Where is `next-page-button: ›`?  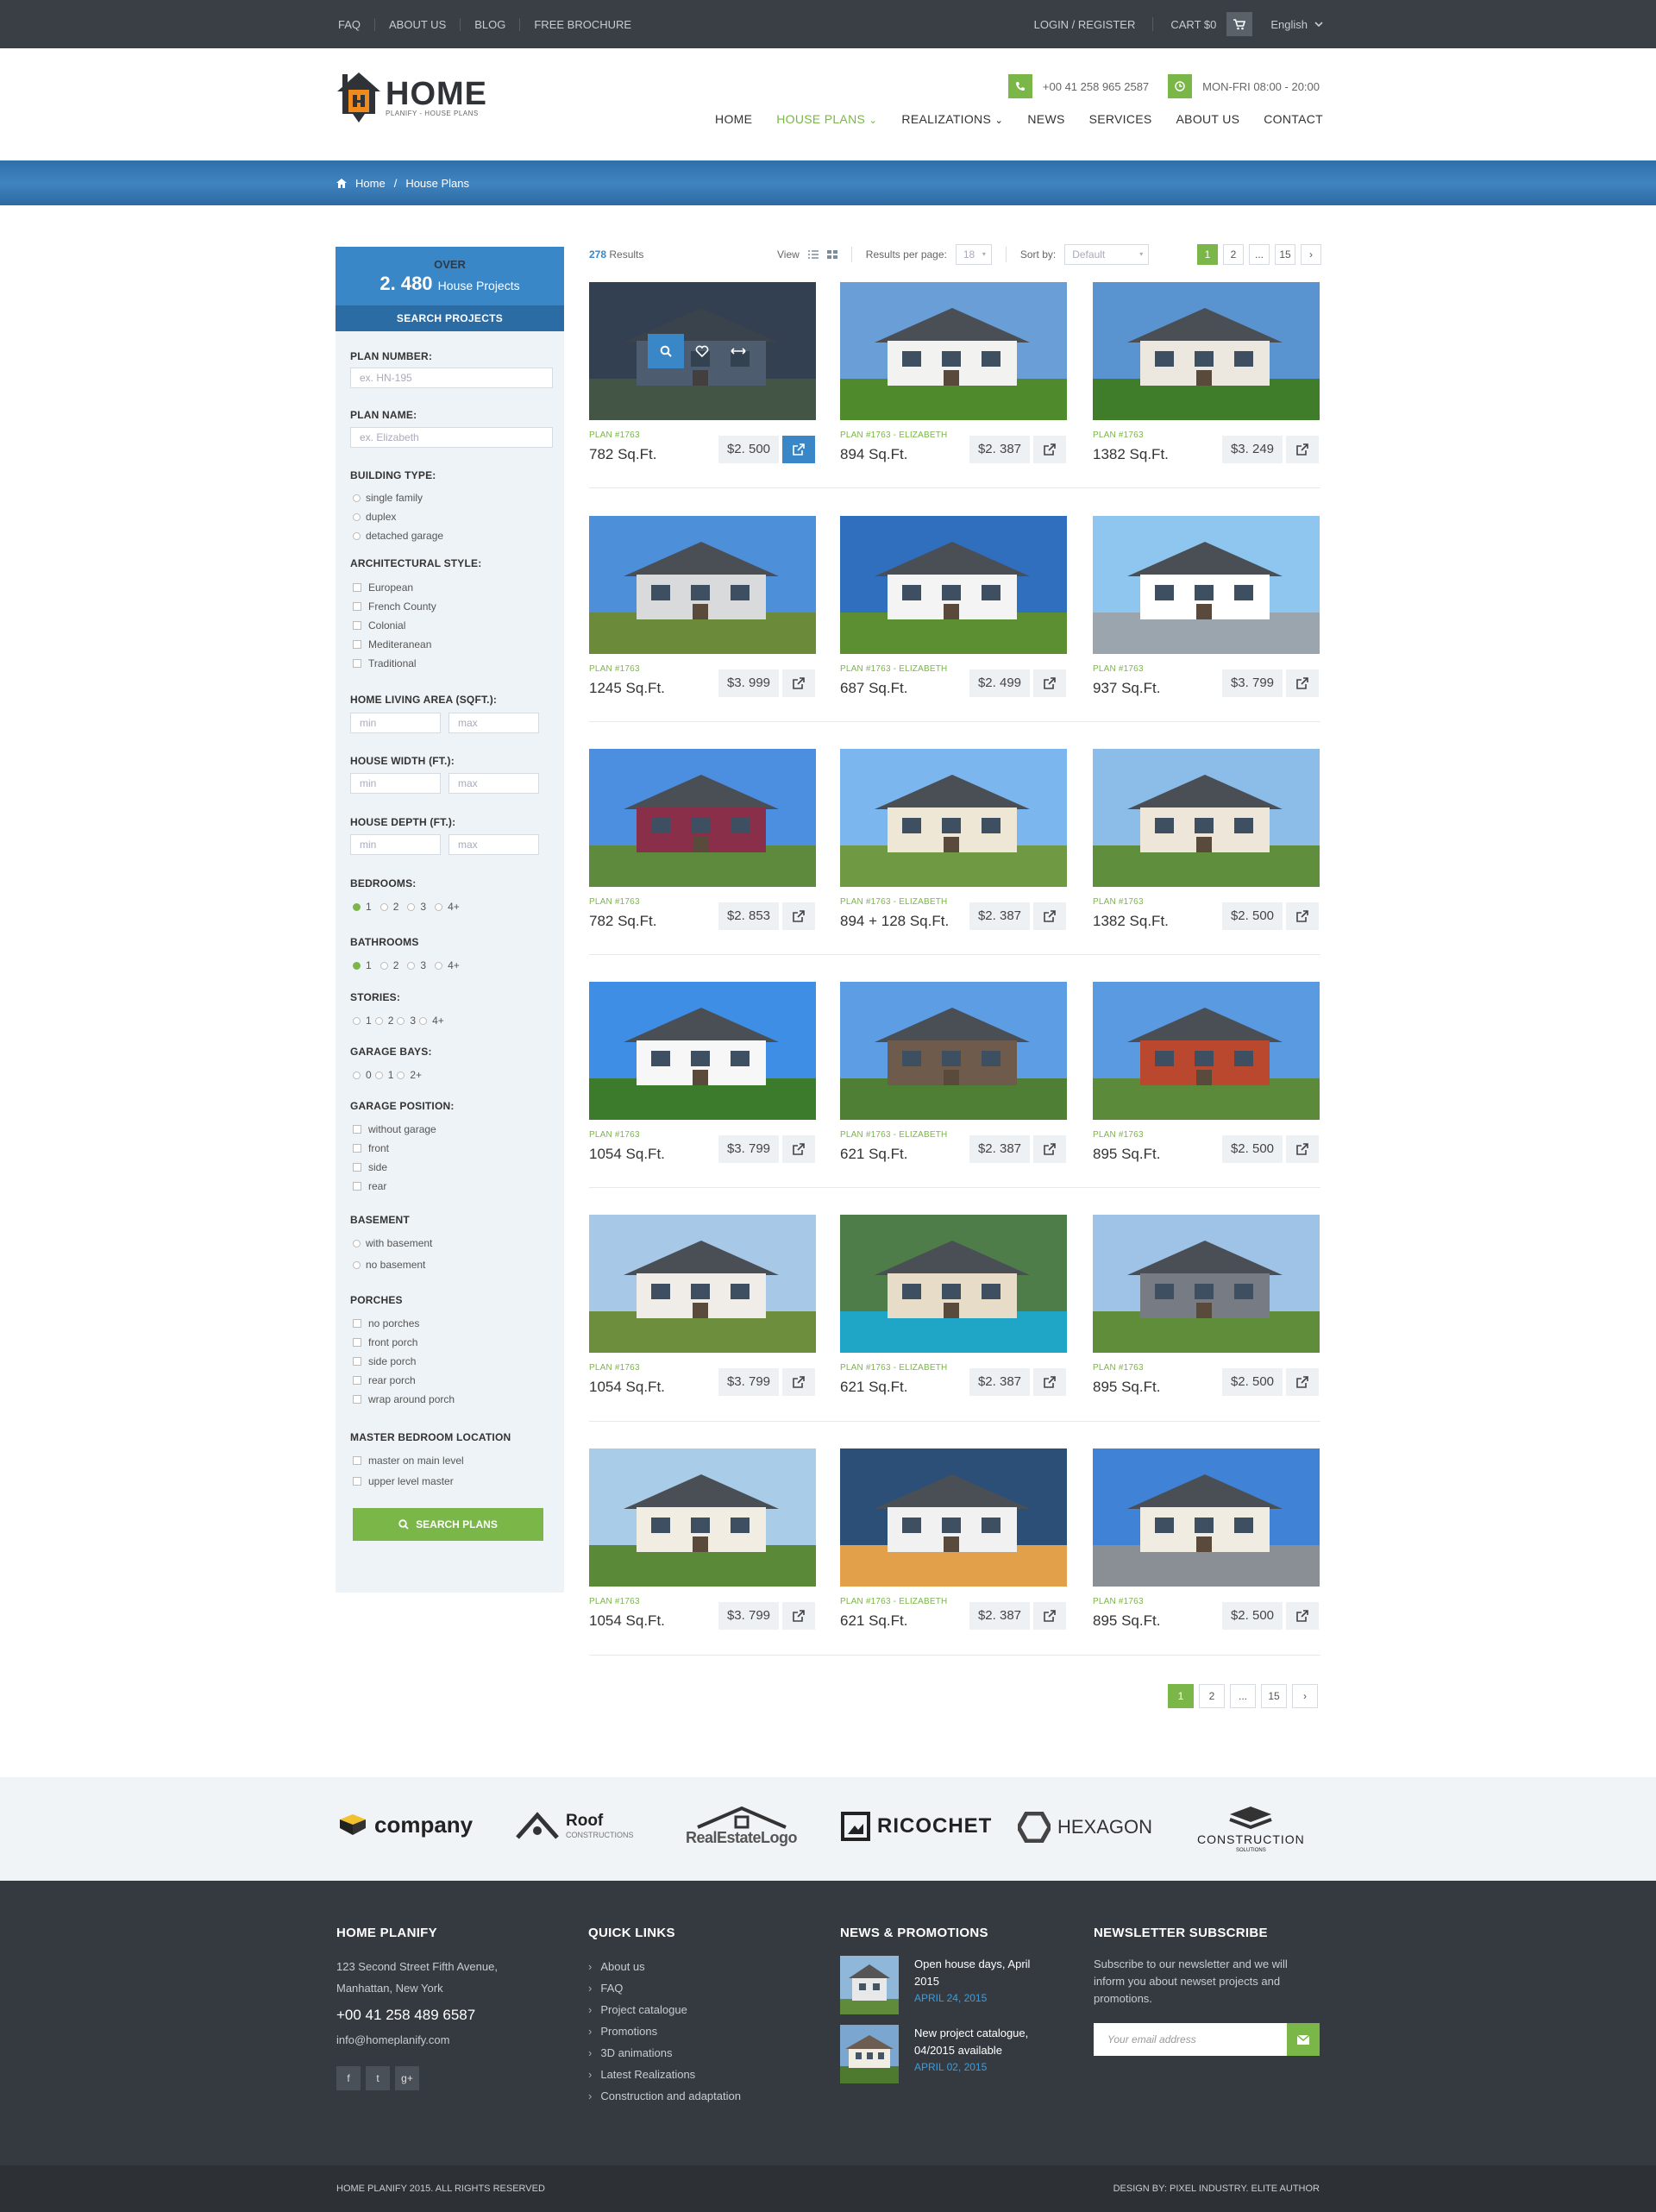 next-page-button: › is located at coordinates (1305, 1696).